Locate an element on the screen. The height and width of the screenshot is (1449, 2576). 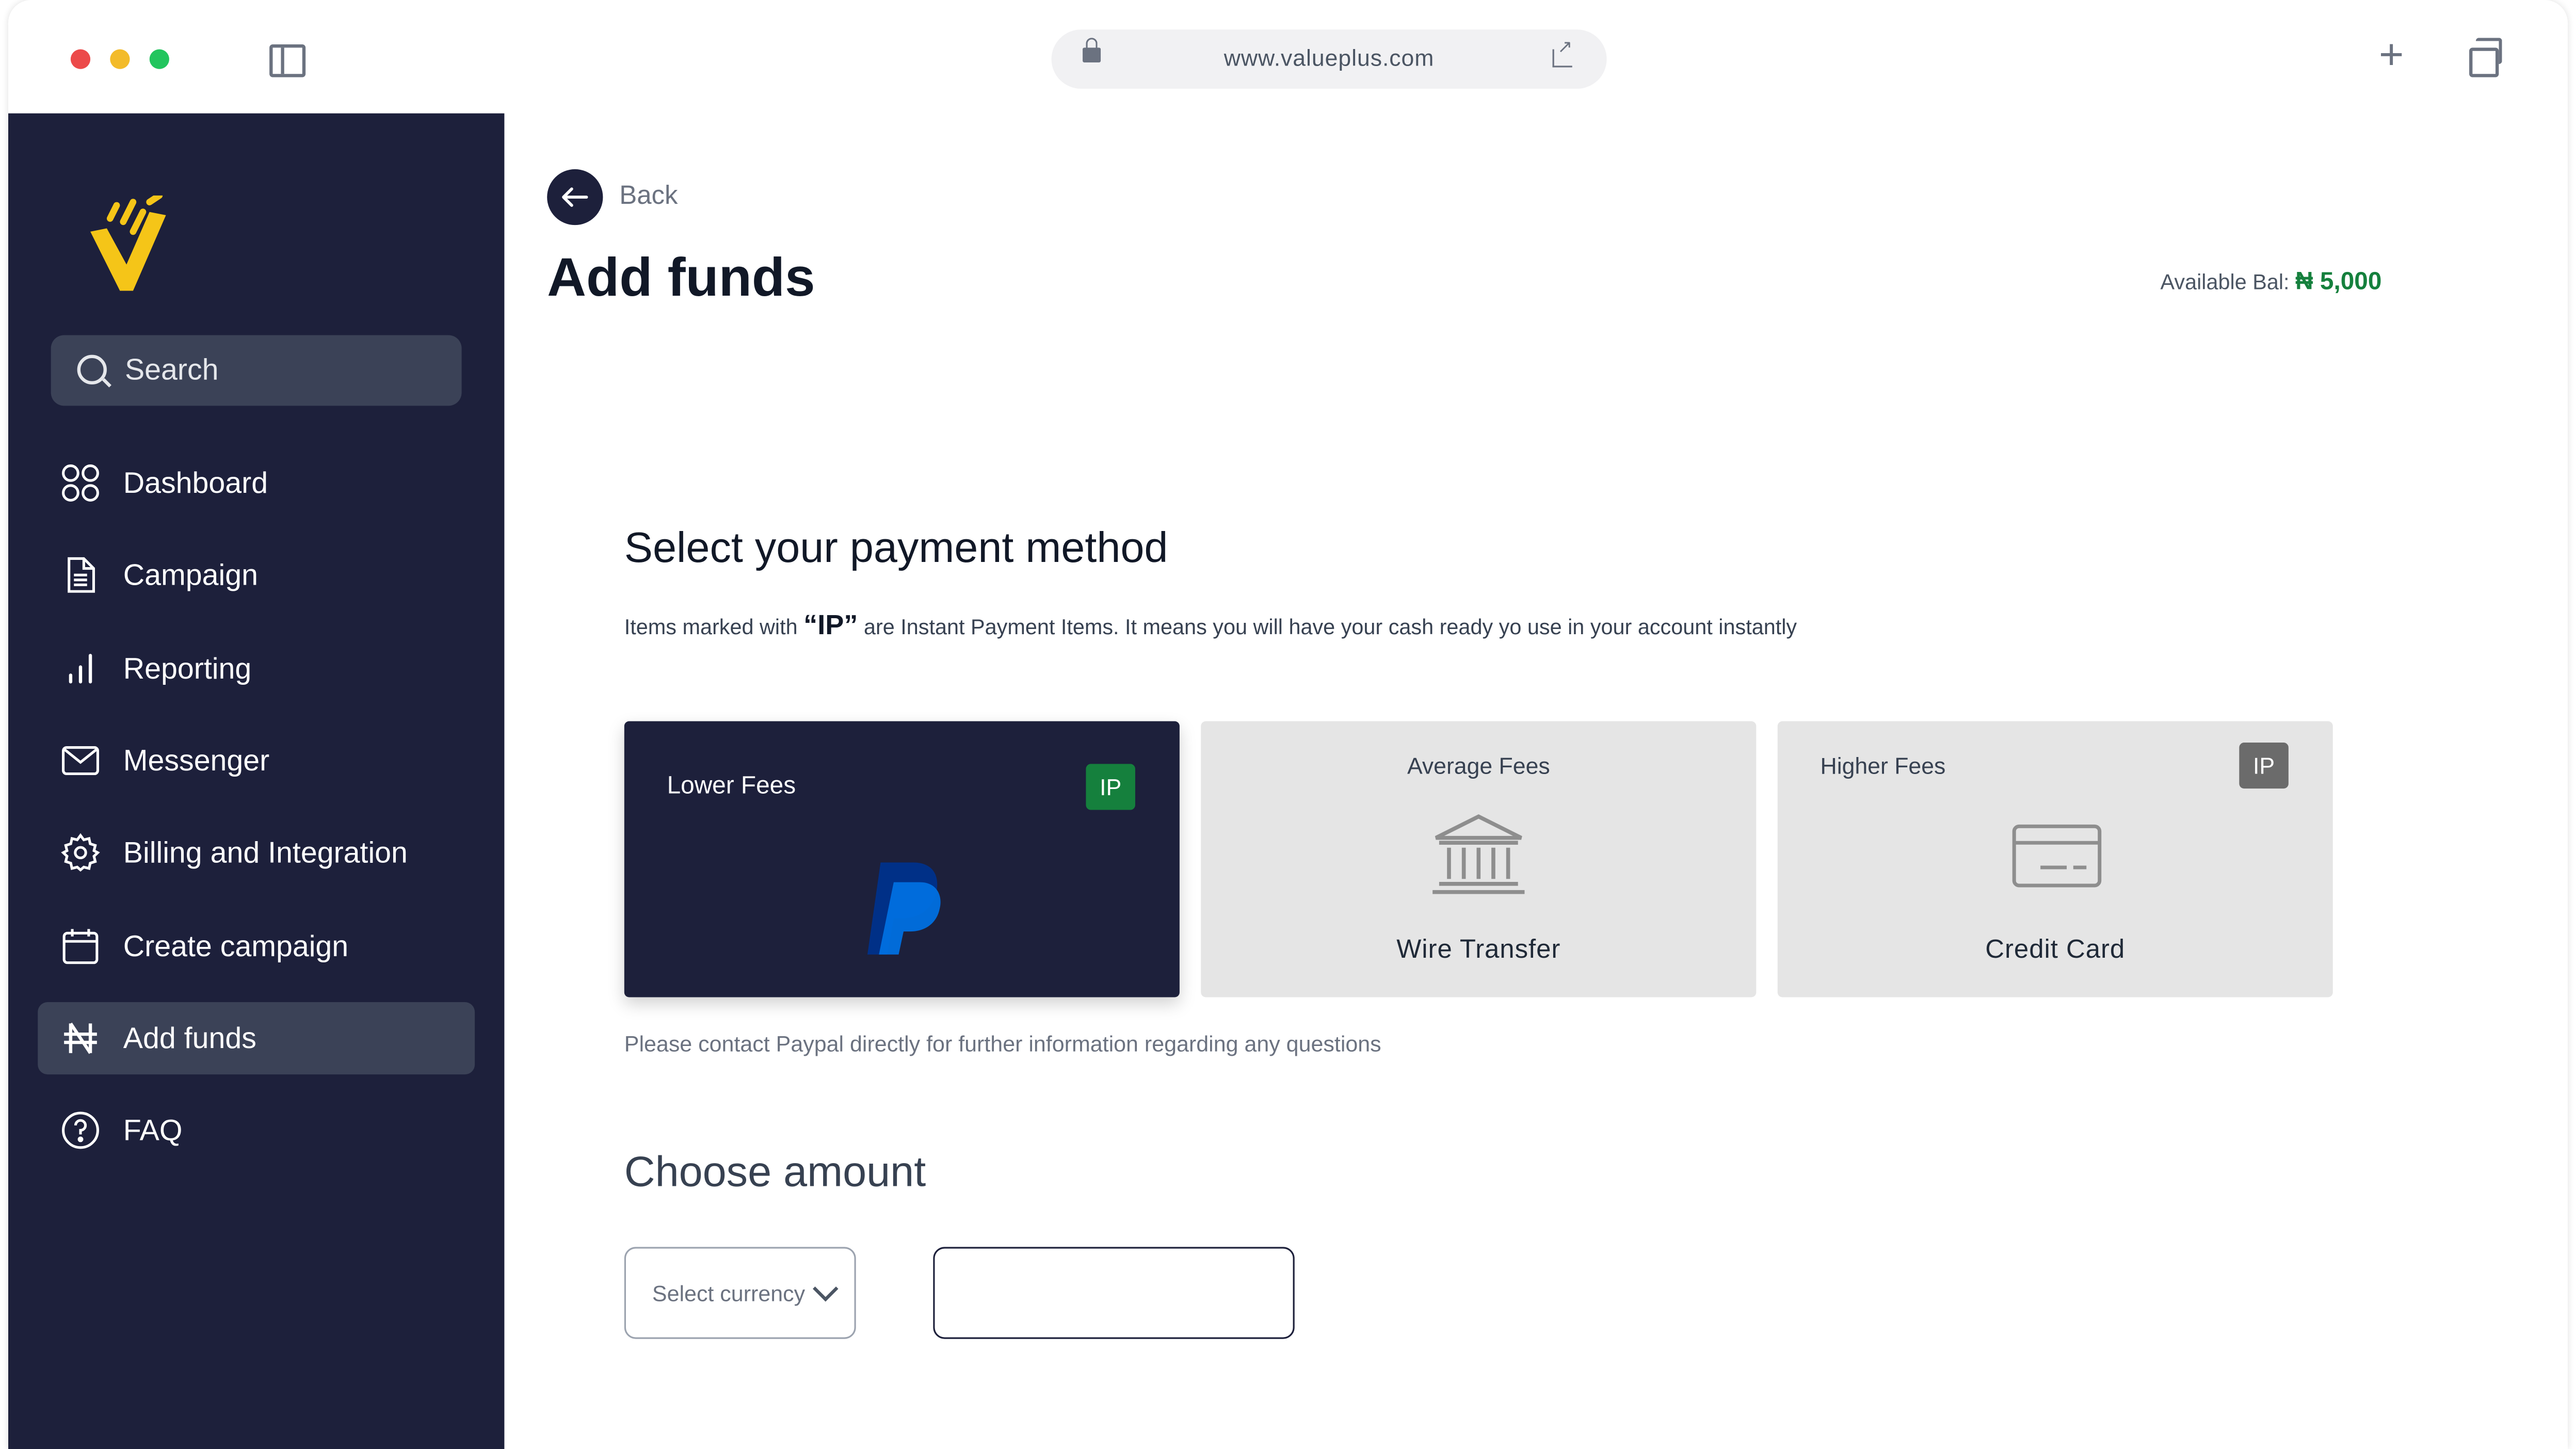
help-circle-icon is located at coordinates (81, 1131).